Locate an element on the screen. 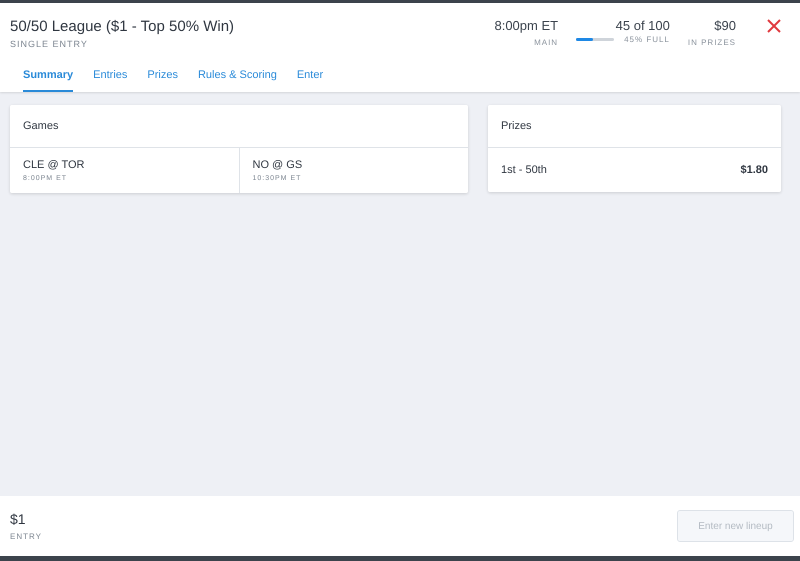  stat-label: MAIN is located at coordinates (546, 42).